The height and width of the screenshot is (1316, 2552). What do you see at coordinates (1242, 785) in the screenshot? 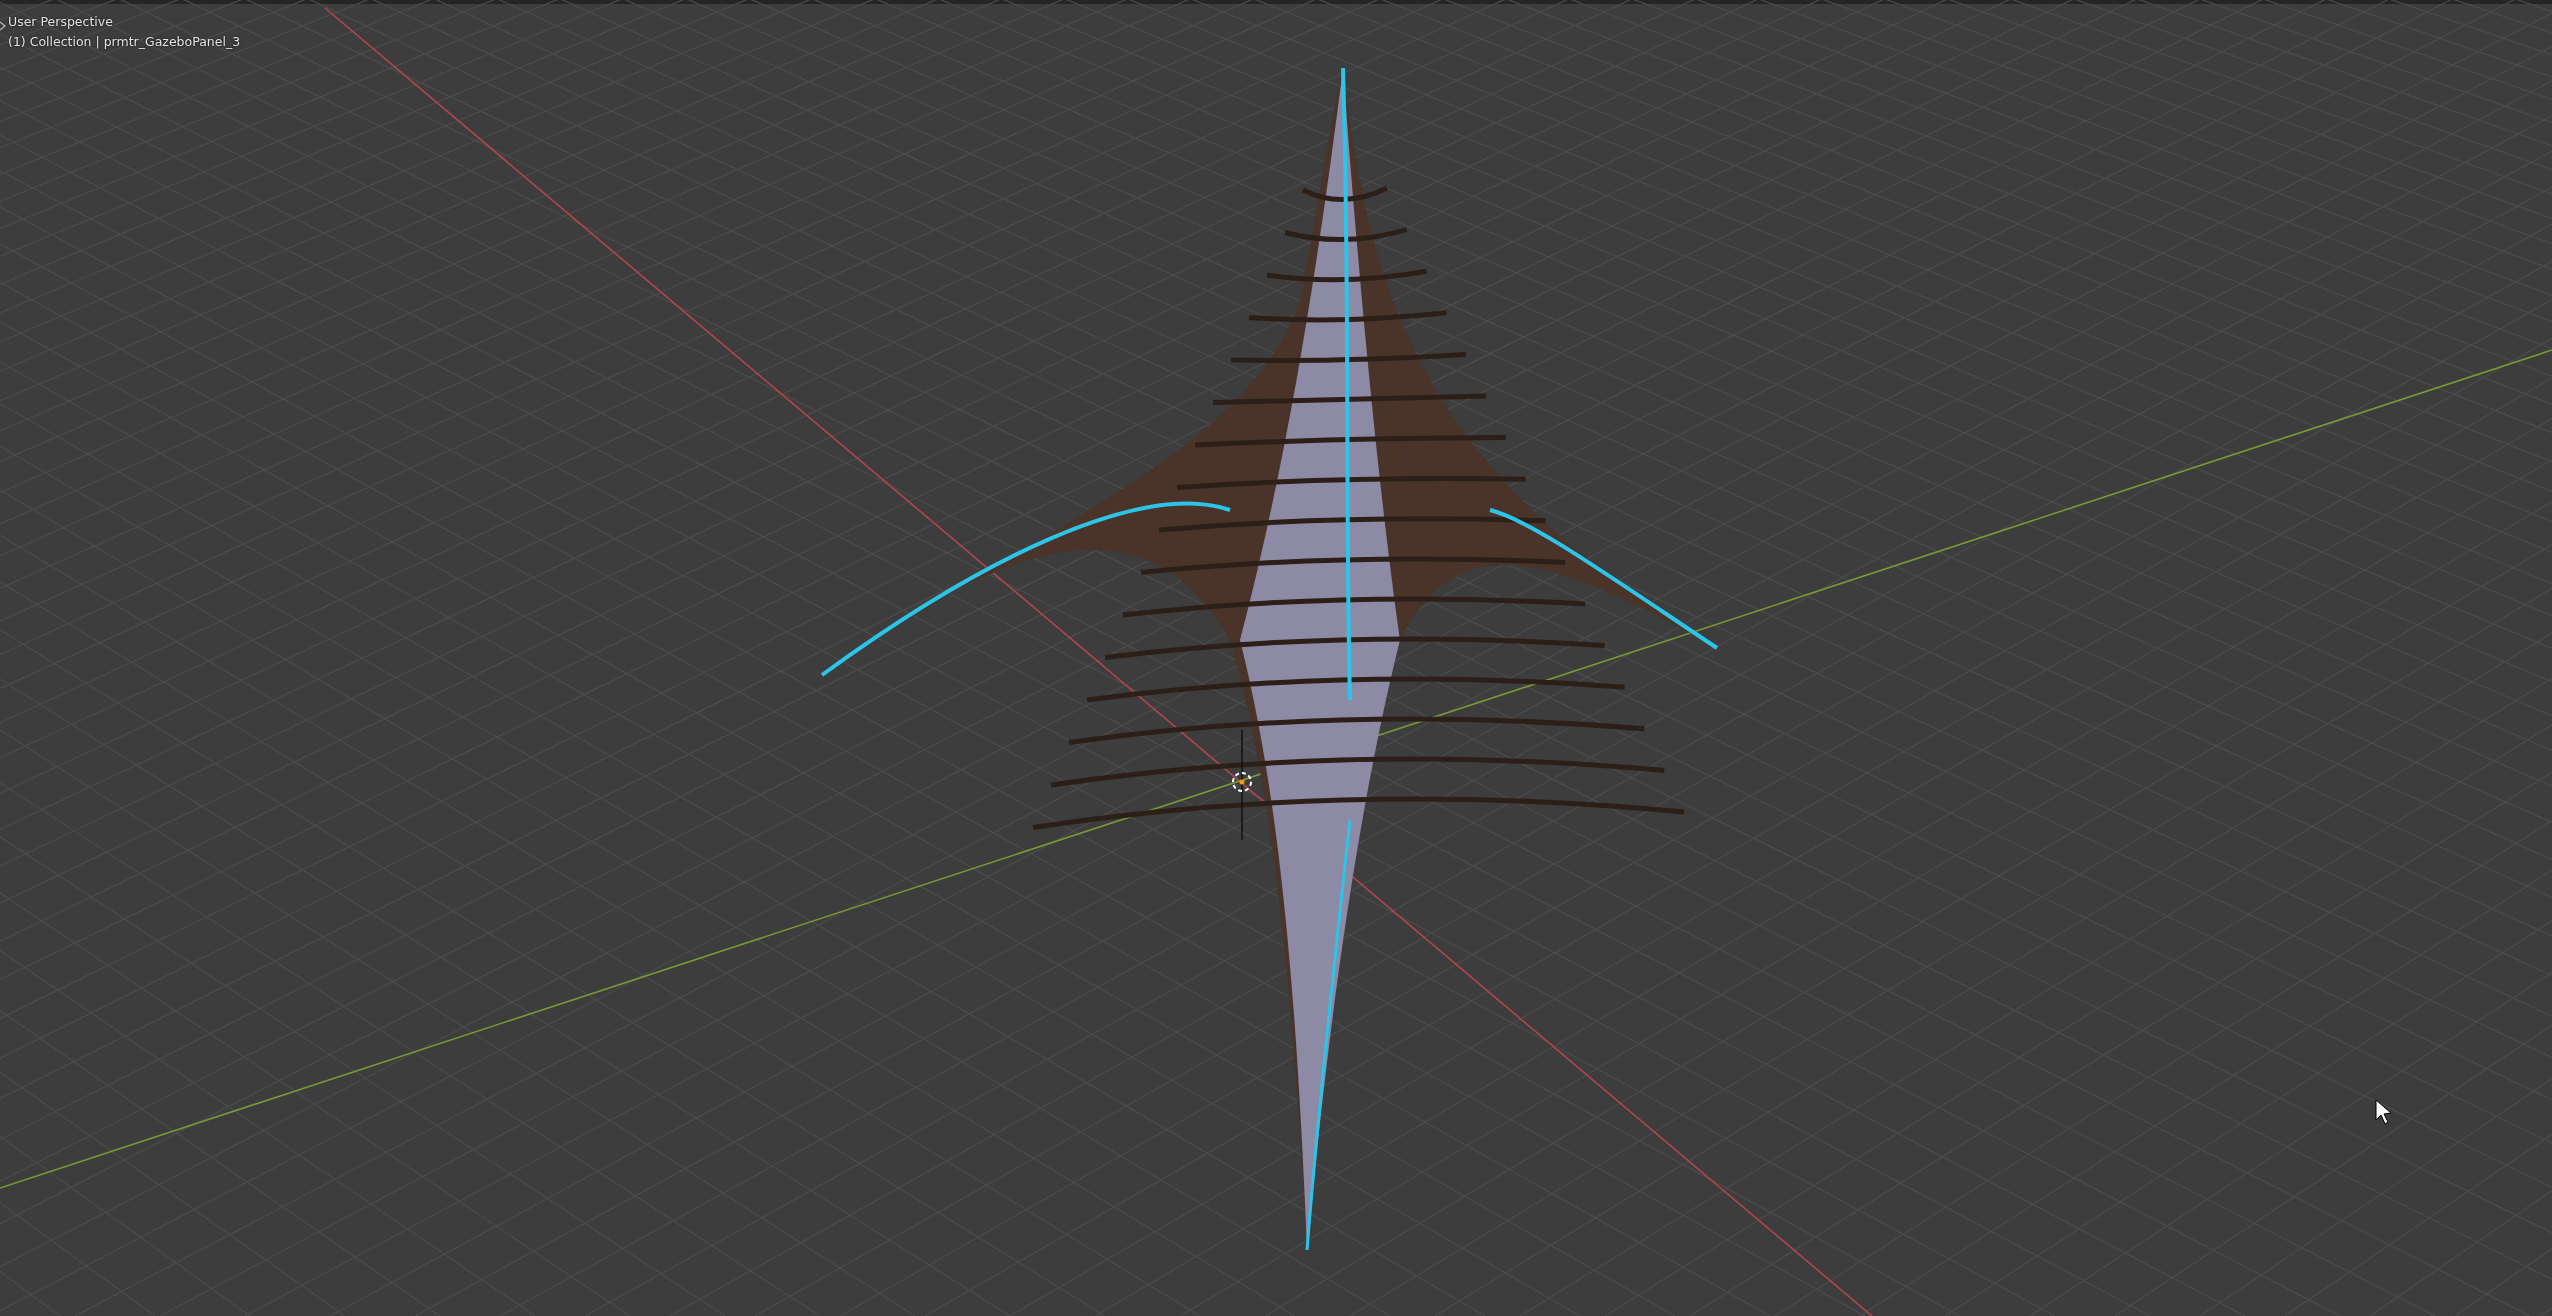
I see `3d-cursor-icon` at bounding box center [1242, 785].